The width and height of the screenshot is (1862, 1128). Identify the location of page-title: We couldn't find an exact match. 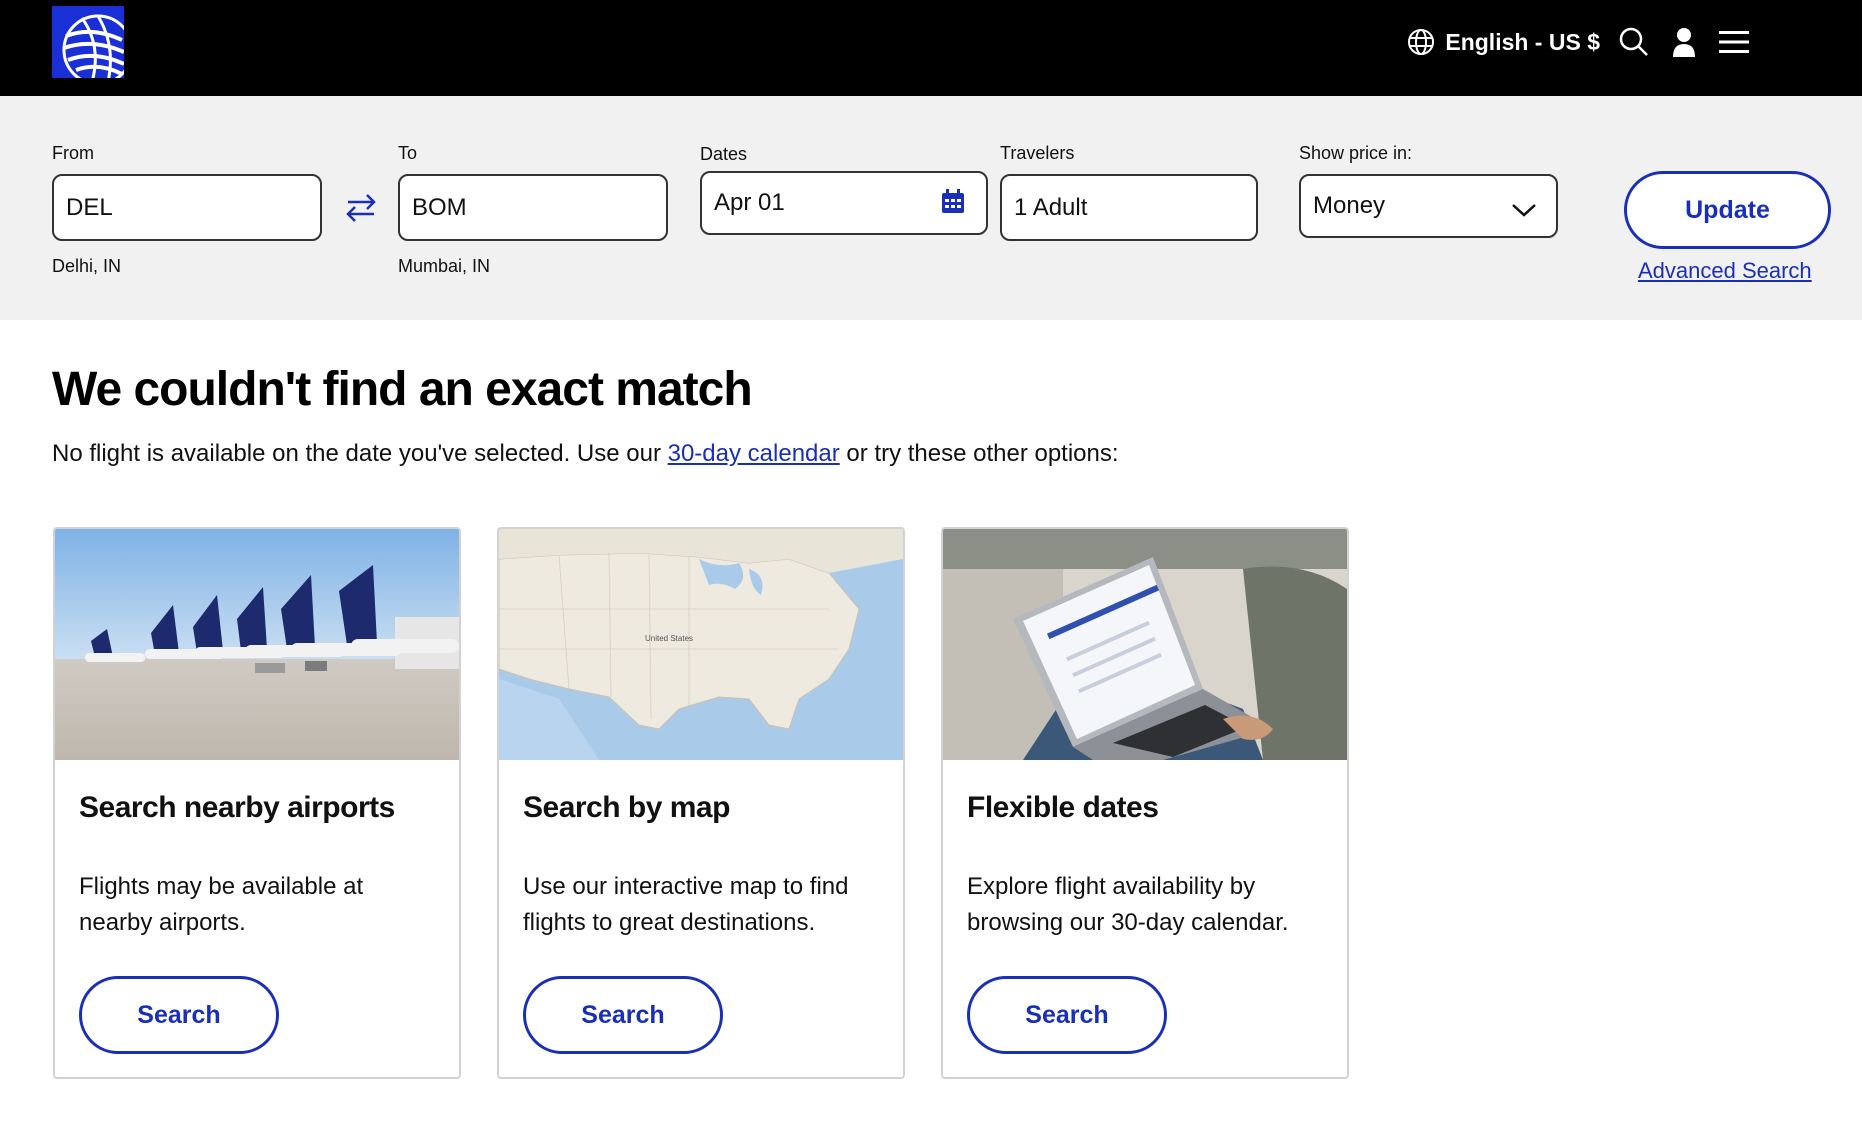
(402, 389).